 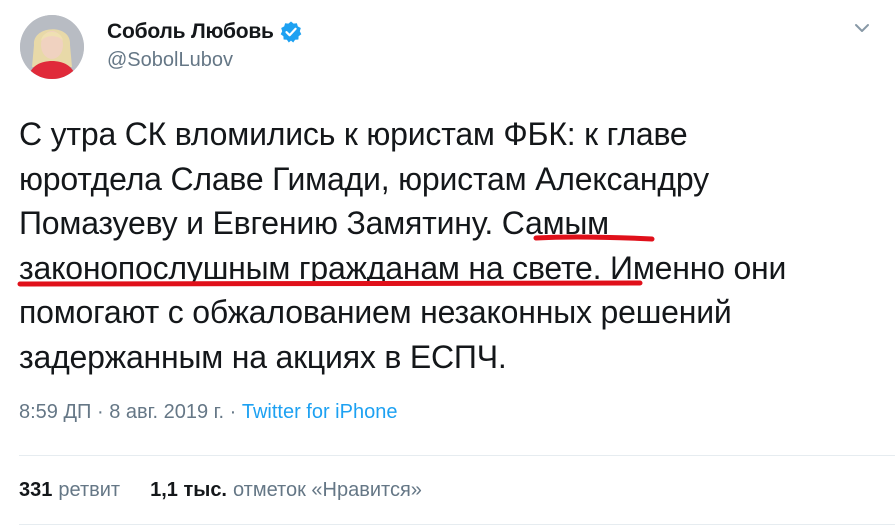 What do you see at coordinates (89, 490) in the screenshot?
I see `retweets-label: ретвит` at bounding box center [89, 490].